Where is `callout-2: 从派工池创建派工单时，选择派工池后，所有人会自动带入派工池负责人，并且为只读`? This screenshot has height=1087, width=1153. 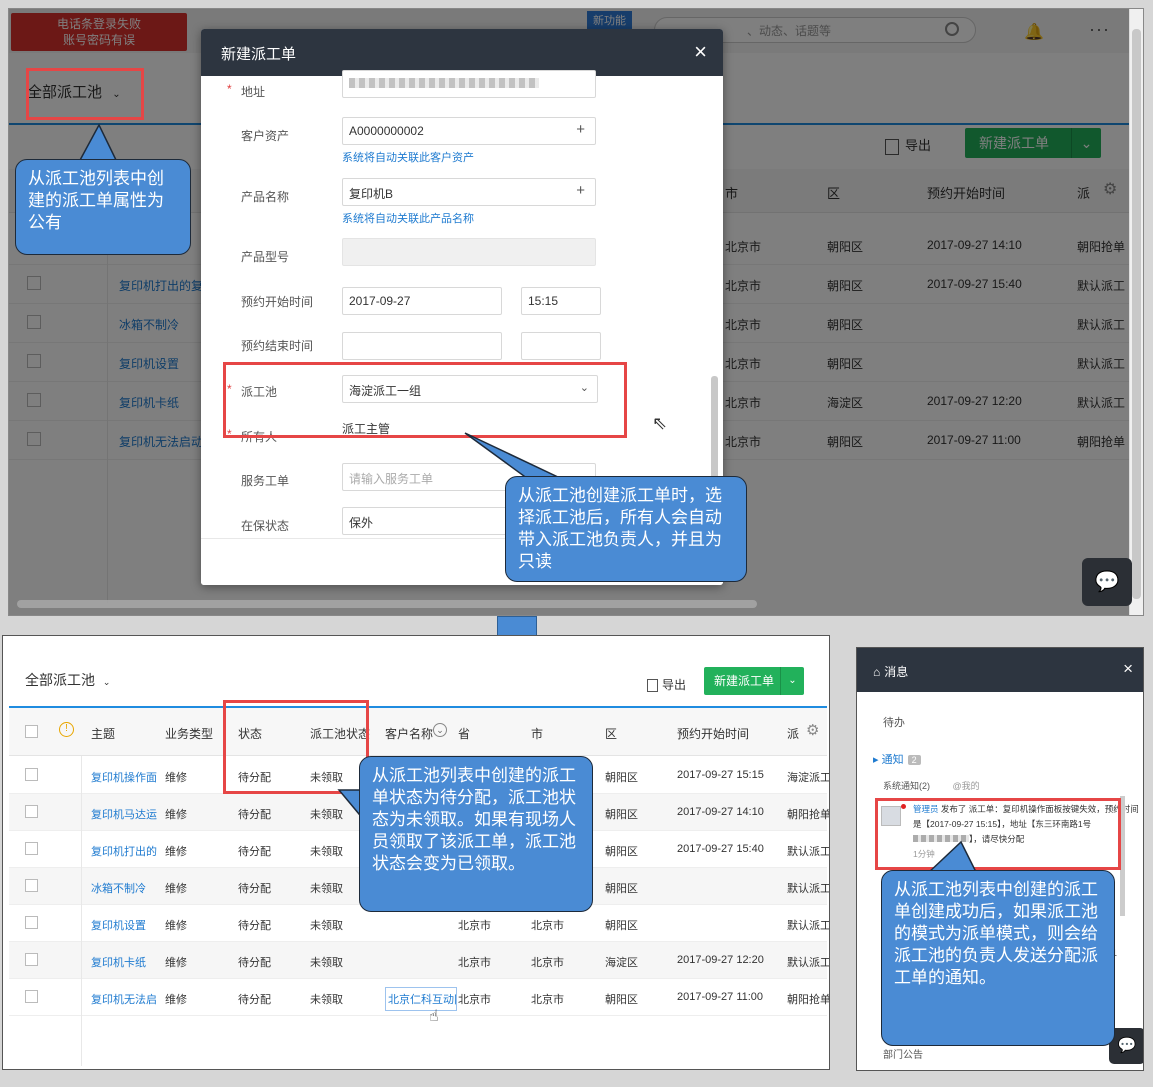 callout-2: 从派工池创建派工单时，选择派工池后，所有人会自动带入派工池负责人，并且为只读 is located at coordinates (626, 529).